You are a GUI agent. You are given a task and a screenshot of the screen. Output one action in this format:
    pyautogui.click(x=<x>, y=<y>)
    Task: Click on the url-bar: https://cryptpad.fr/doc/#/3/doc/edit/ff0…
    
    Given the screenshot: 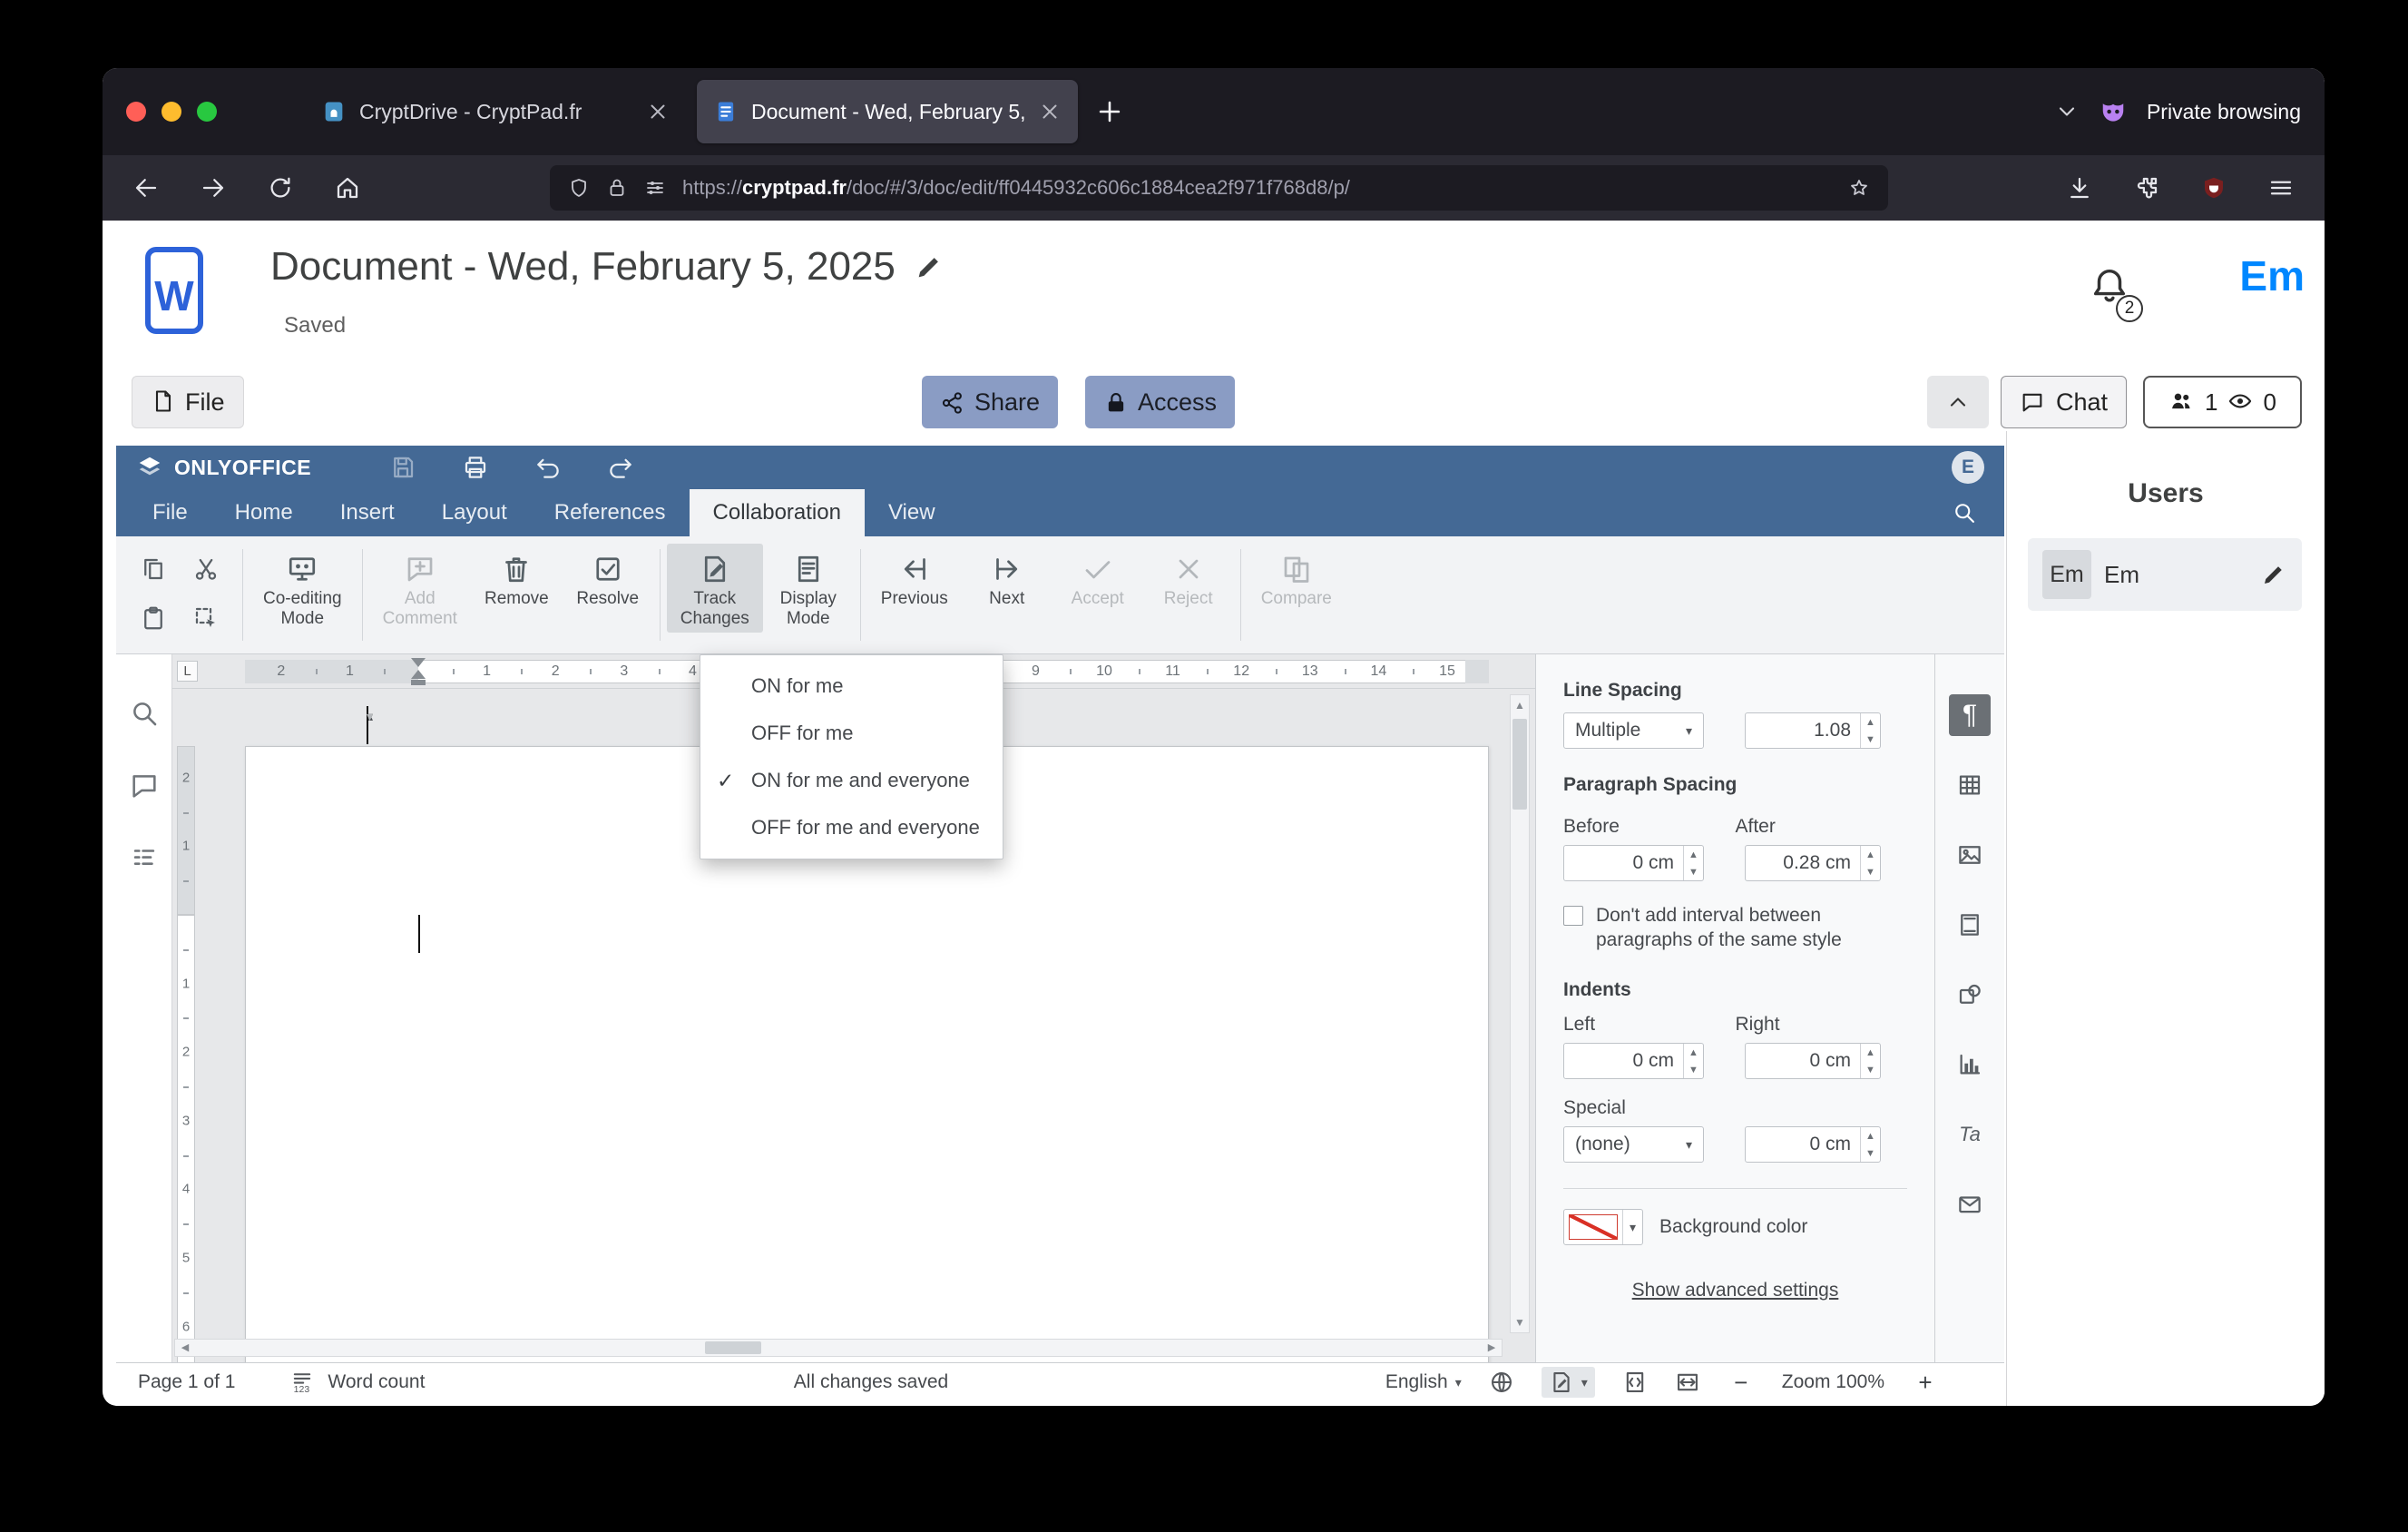 What is the action you would take?
    pyautogui.click(x=1219, y=188)
    